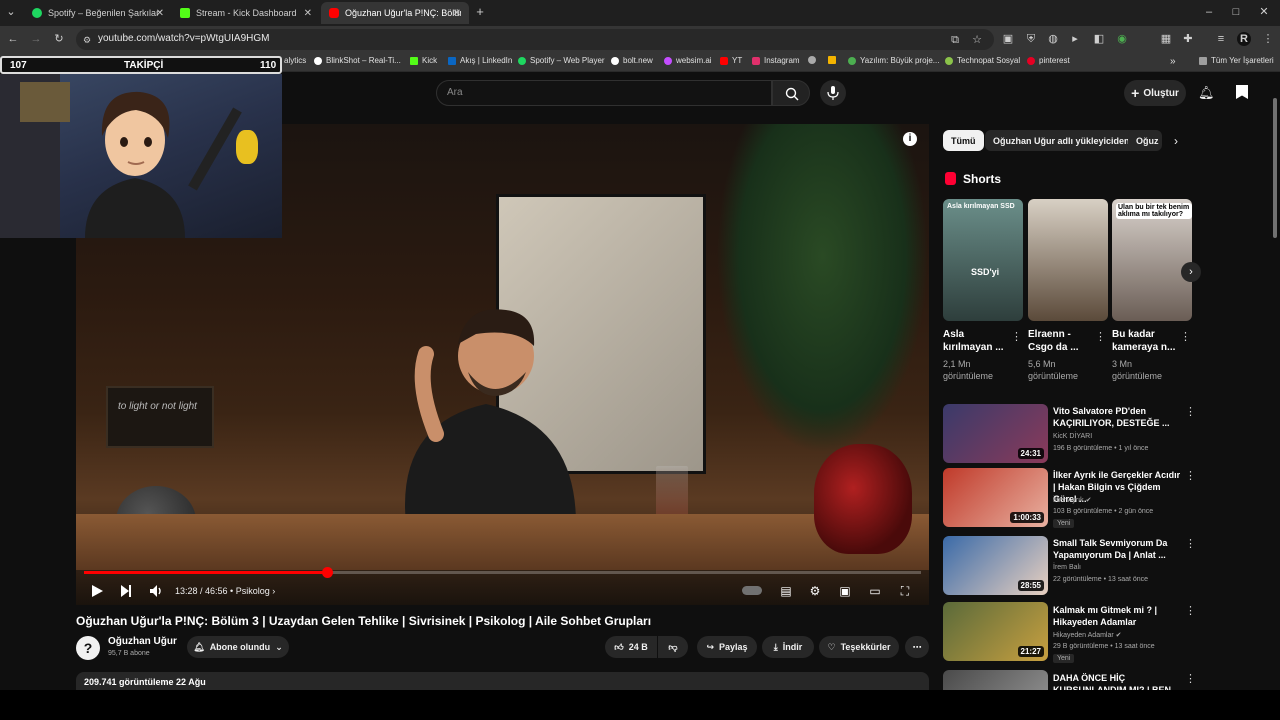 Image resolution: width=1280 pixels, height=720 pixels. Describe the element at coordinates (142, 641) in the screenshot. I see `channel-name: Oğuzhan Uğur` at that location.